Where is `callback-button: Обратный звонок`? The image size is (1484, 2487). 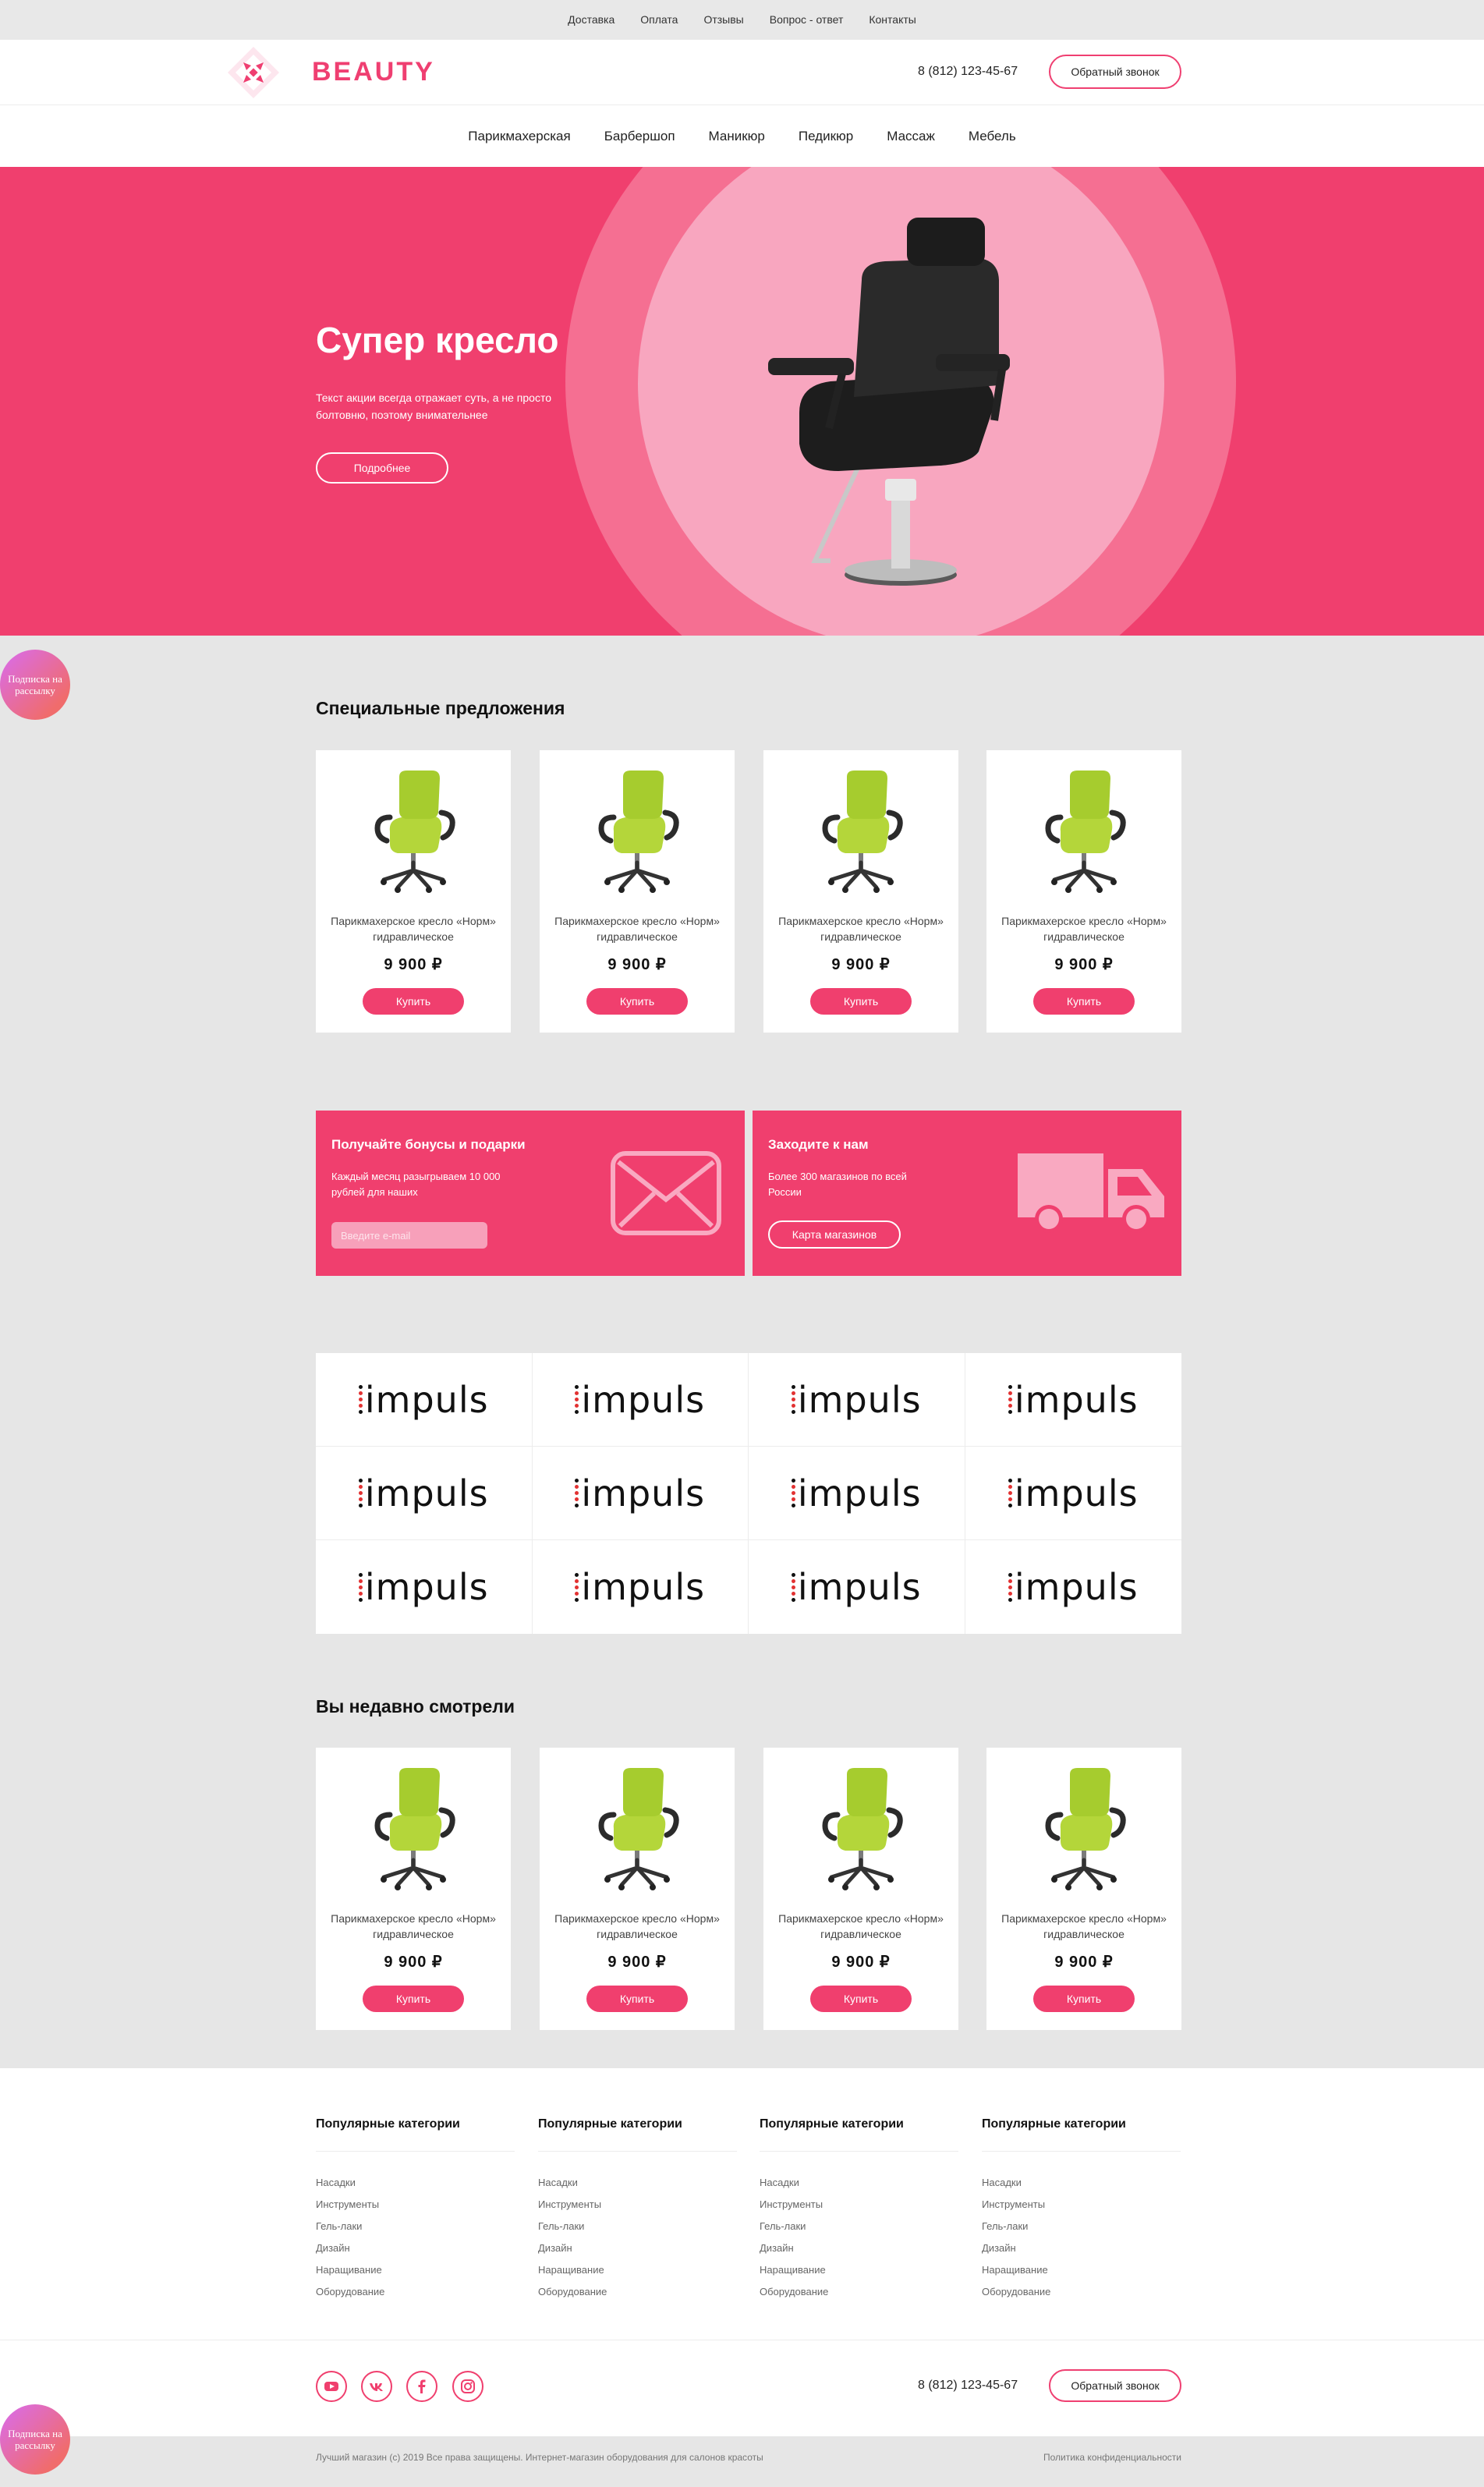 callback-button: Обратный звонок is located at coordinates (1115, 72).